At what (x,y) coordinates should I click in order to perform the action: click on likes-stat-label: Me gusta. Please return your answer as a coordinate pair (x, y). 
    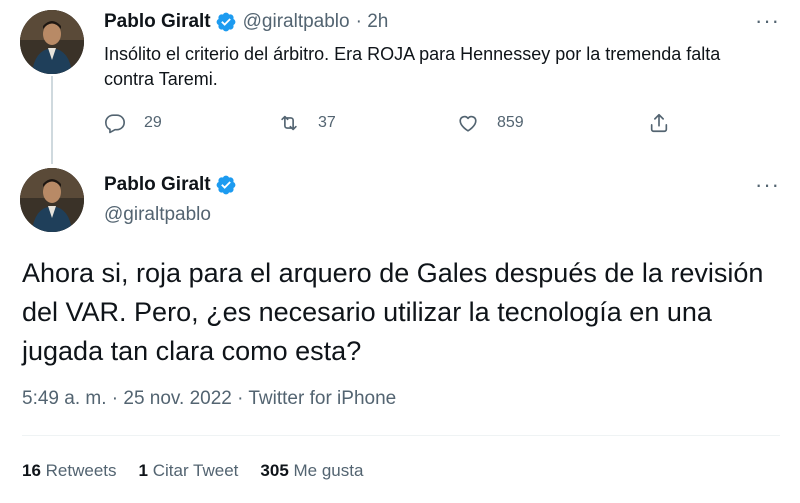
    Looking at the image, I should click on (328, 470).